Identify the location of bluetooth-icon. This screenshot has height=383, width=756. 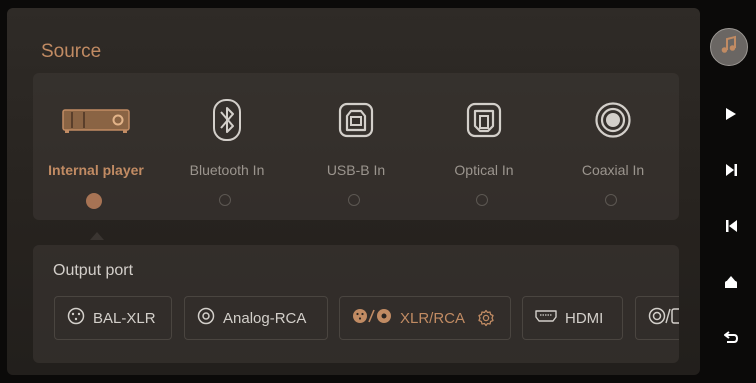
(227, 120).